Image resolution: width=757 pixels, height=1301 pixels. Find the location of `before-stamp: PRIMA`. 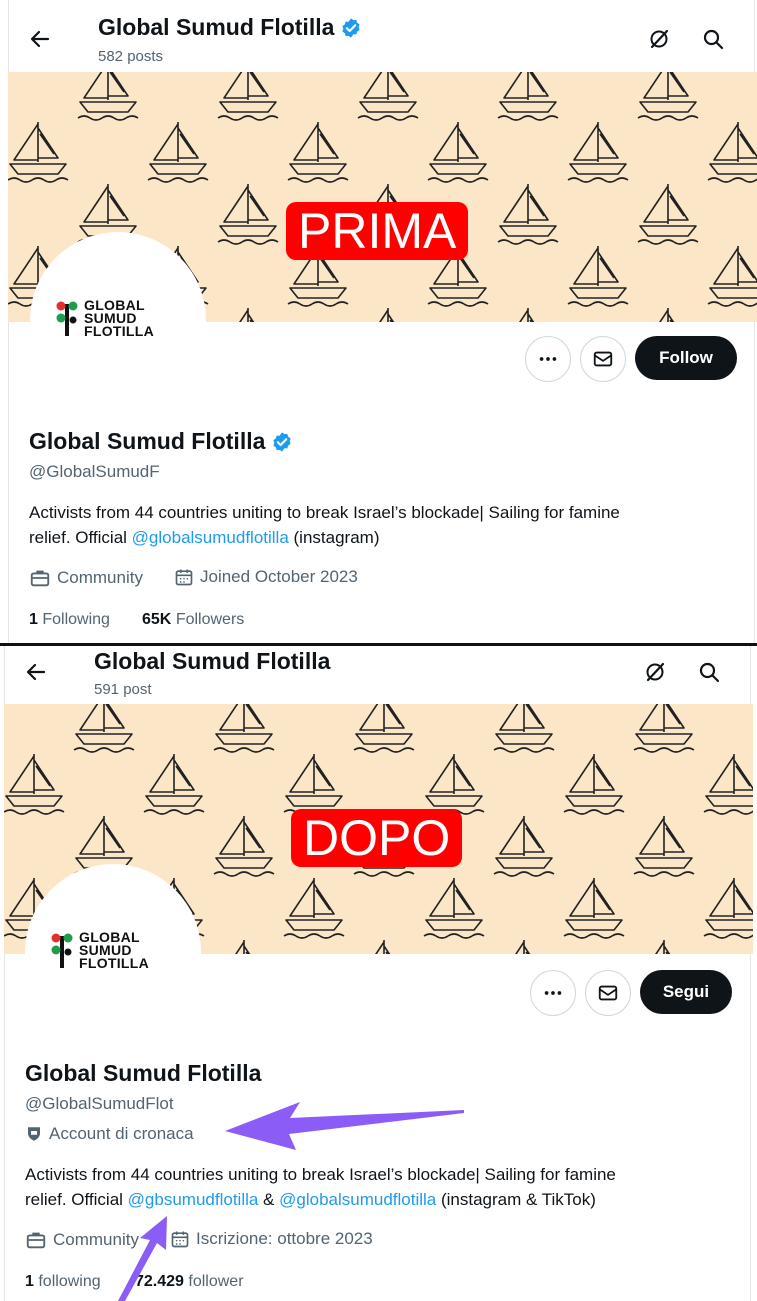

before-stamp: PRIMA is located at coordinates (377, 231).